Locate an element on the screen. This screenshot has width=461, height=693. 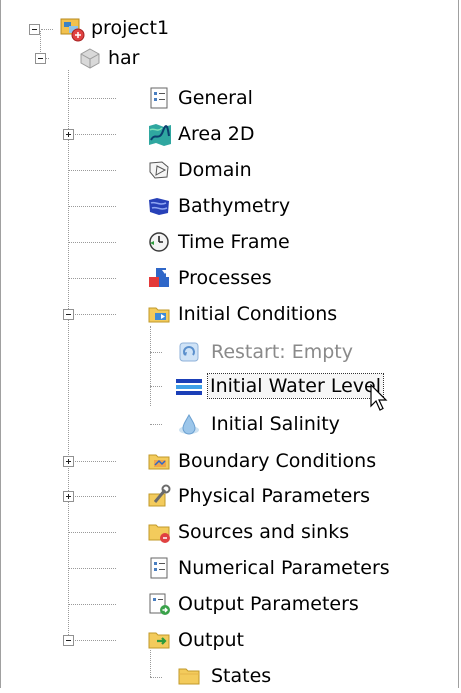
document-properties-icon is located at coordinates (159, 98).